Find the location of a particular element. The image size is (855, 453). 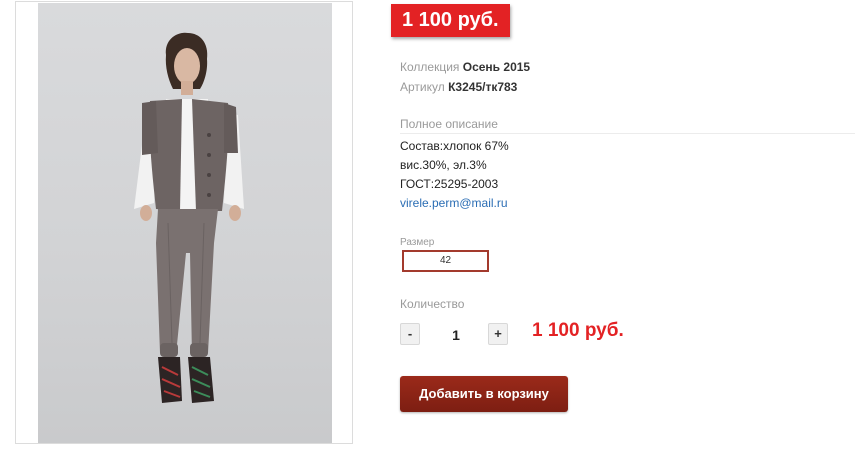

size-label: Размер is located at coordinates (417, 242).